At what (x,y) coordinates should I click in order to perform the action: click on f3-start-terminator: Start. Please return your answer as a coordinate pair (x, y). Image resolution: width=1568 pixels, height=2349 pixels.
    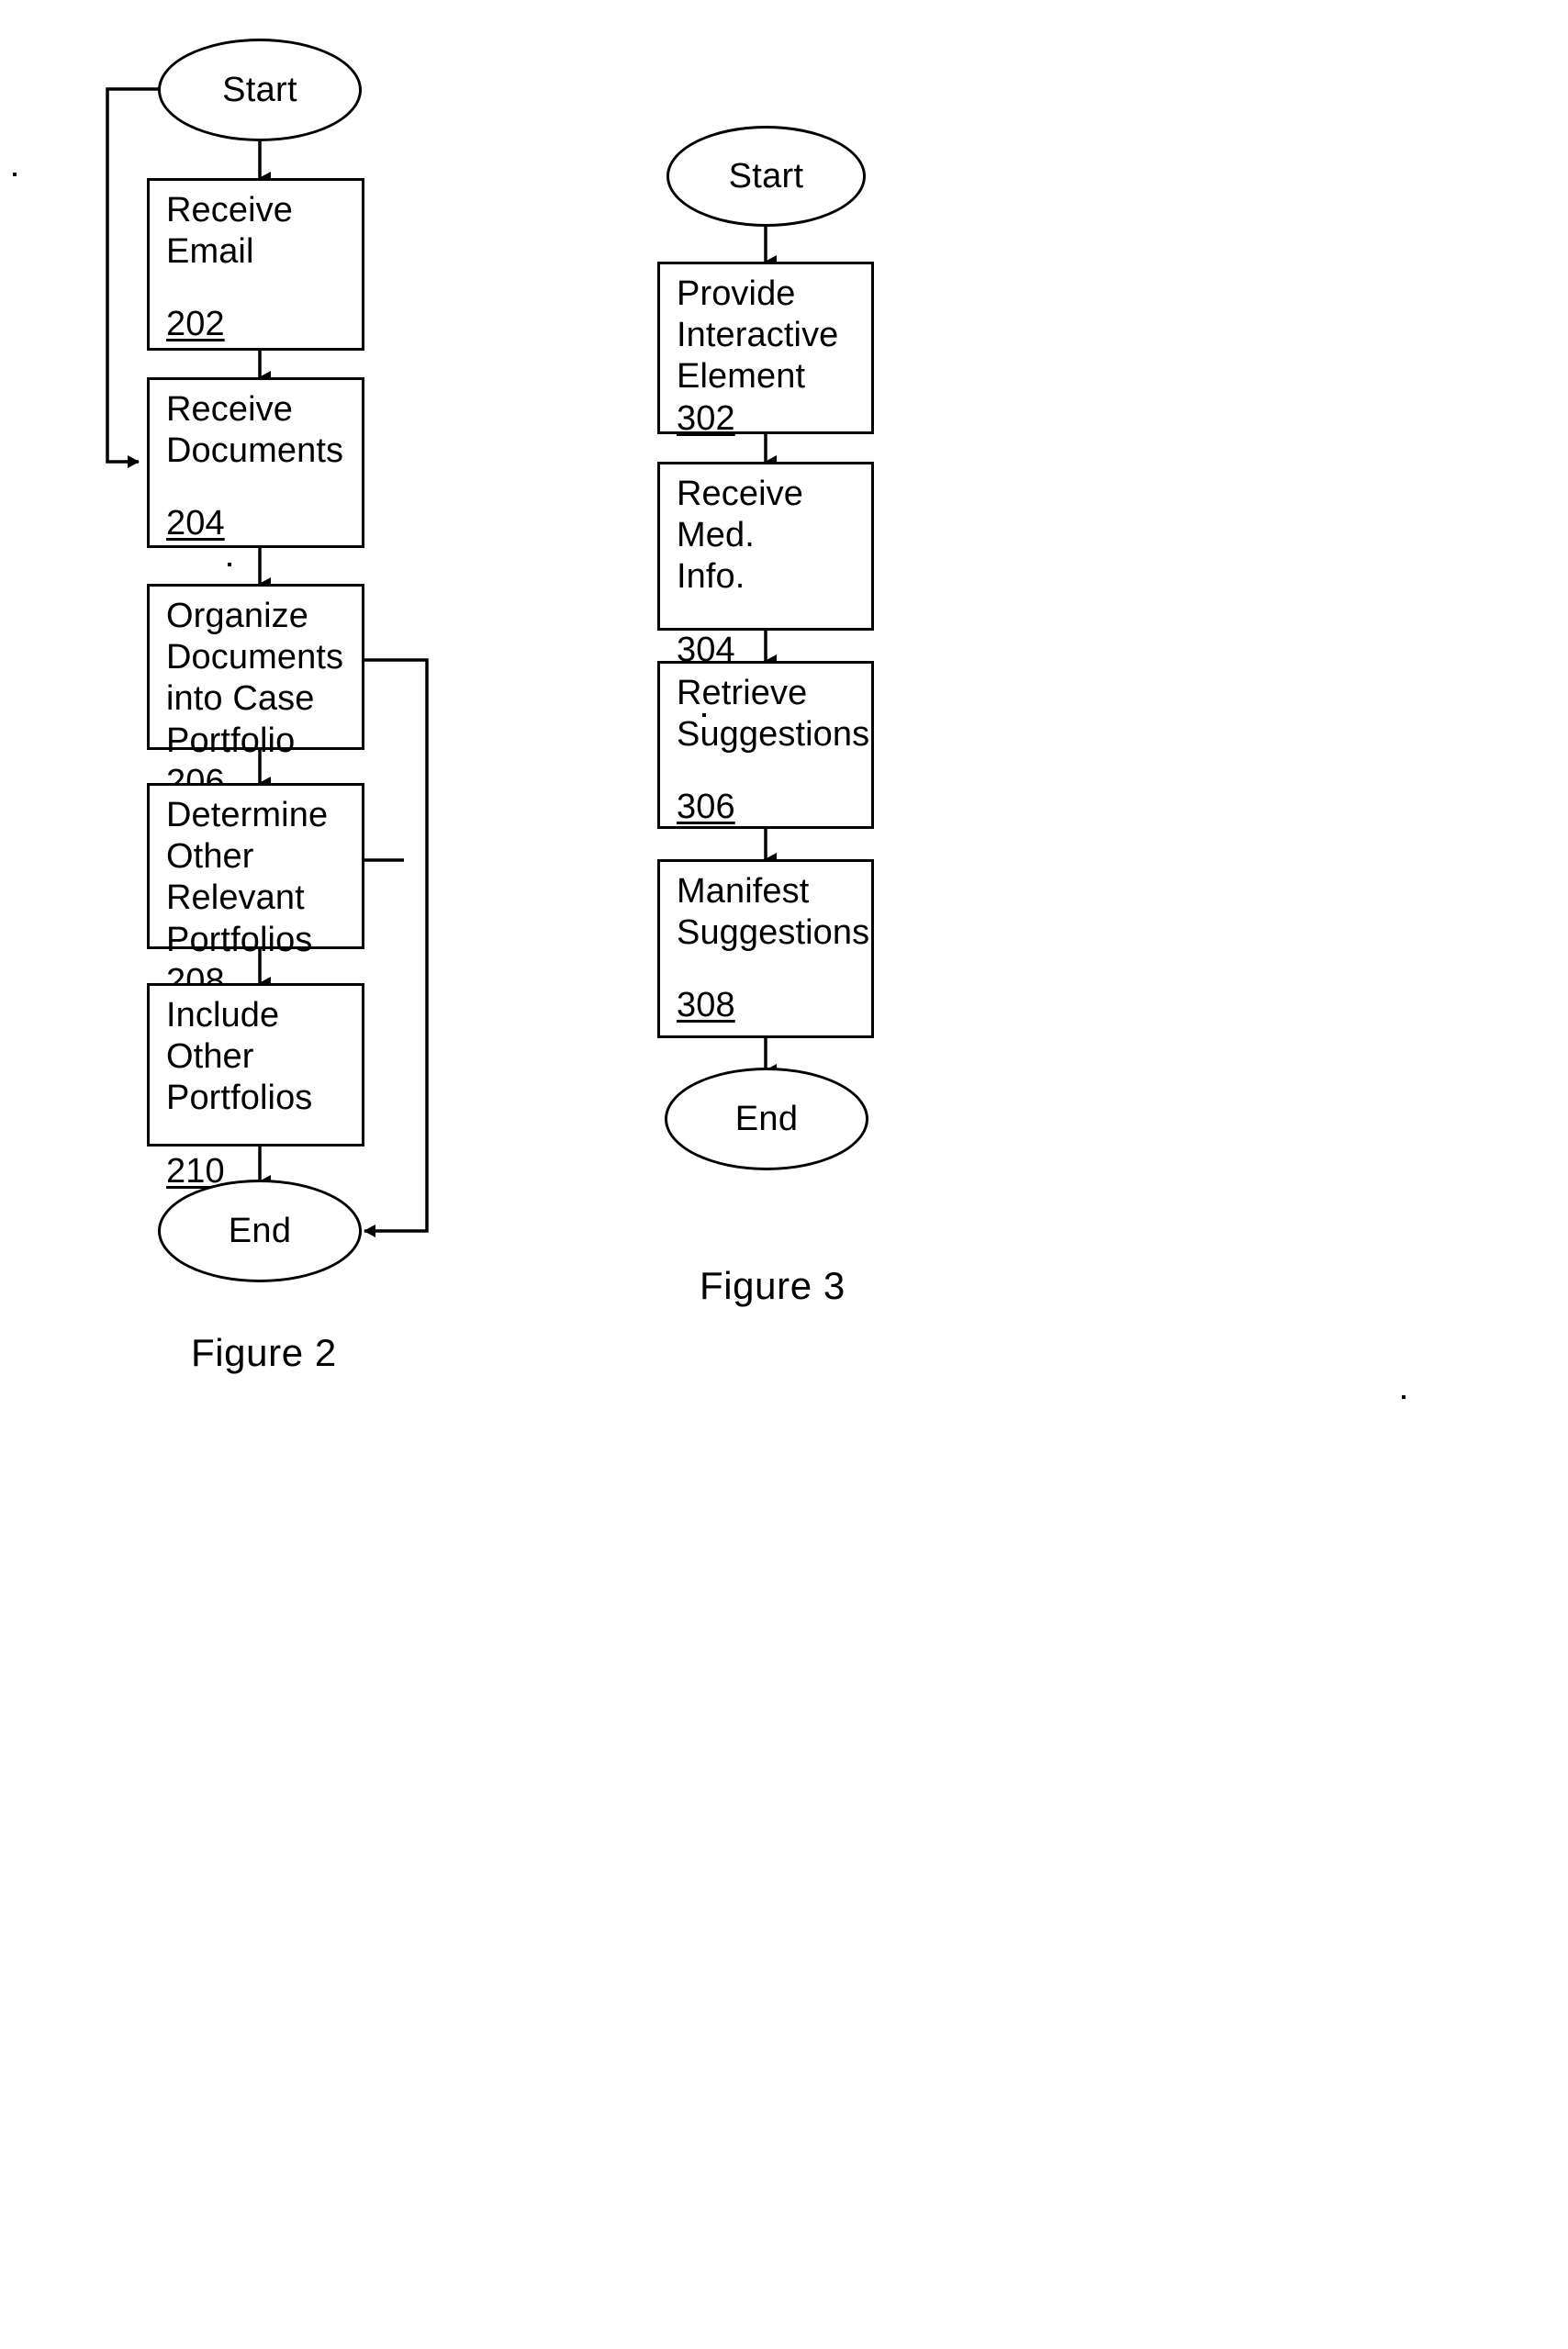
    Looking at the image, I should click on (766, 176).